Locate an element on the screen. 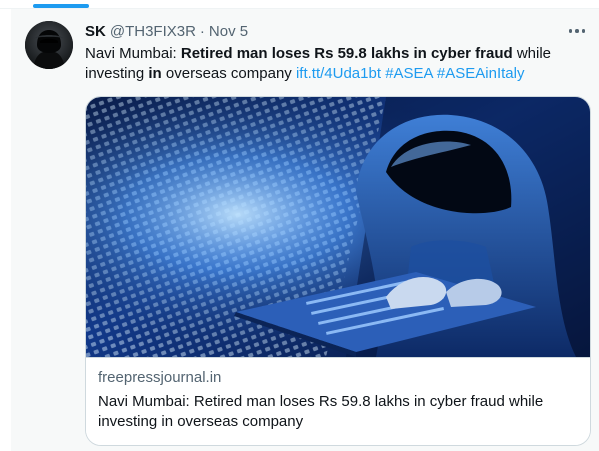 The height and width of the screenshot is (451, 599). more-options-button is located at coordinates (577, 31).